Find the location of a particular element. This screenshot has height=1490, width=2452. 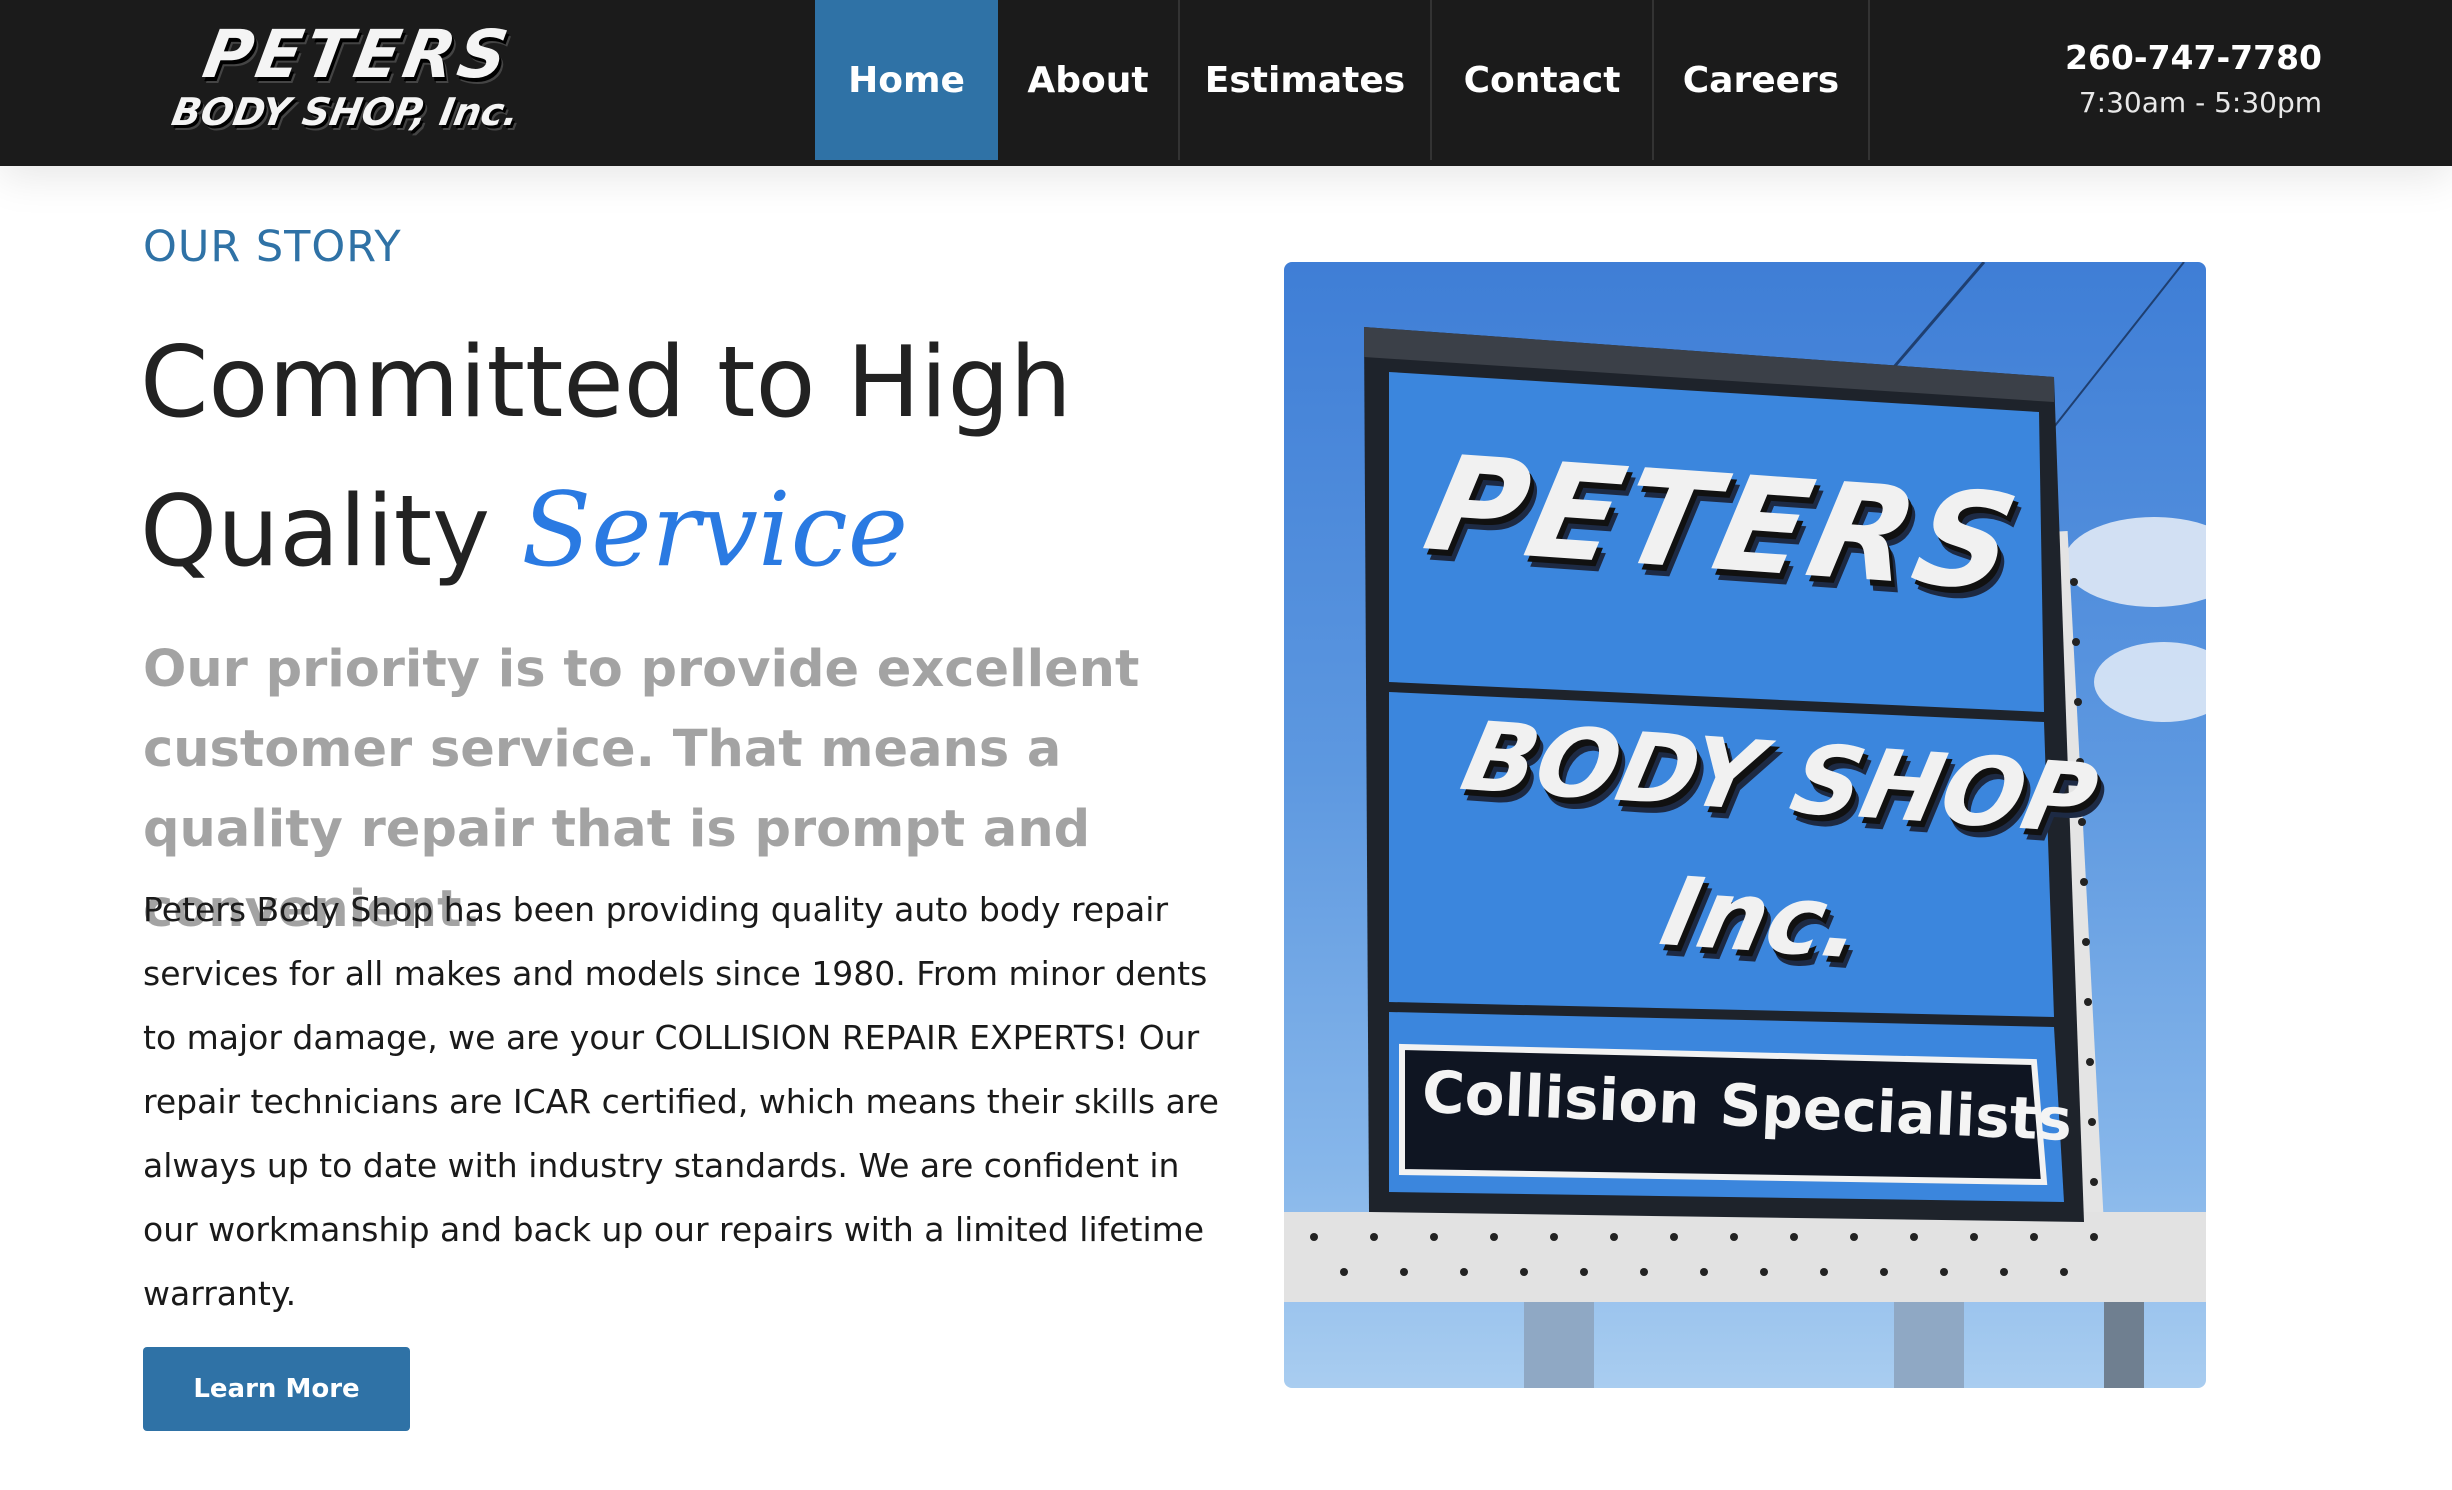

learn-more-button: Learn More is located at coordinates (276, 1389).